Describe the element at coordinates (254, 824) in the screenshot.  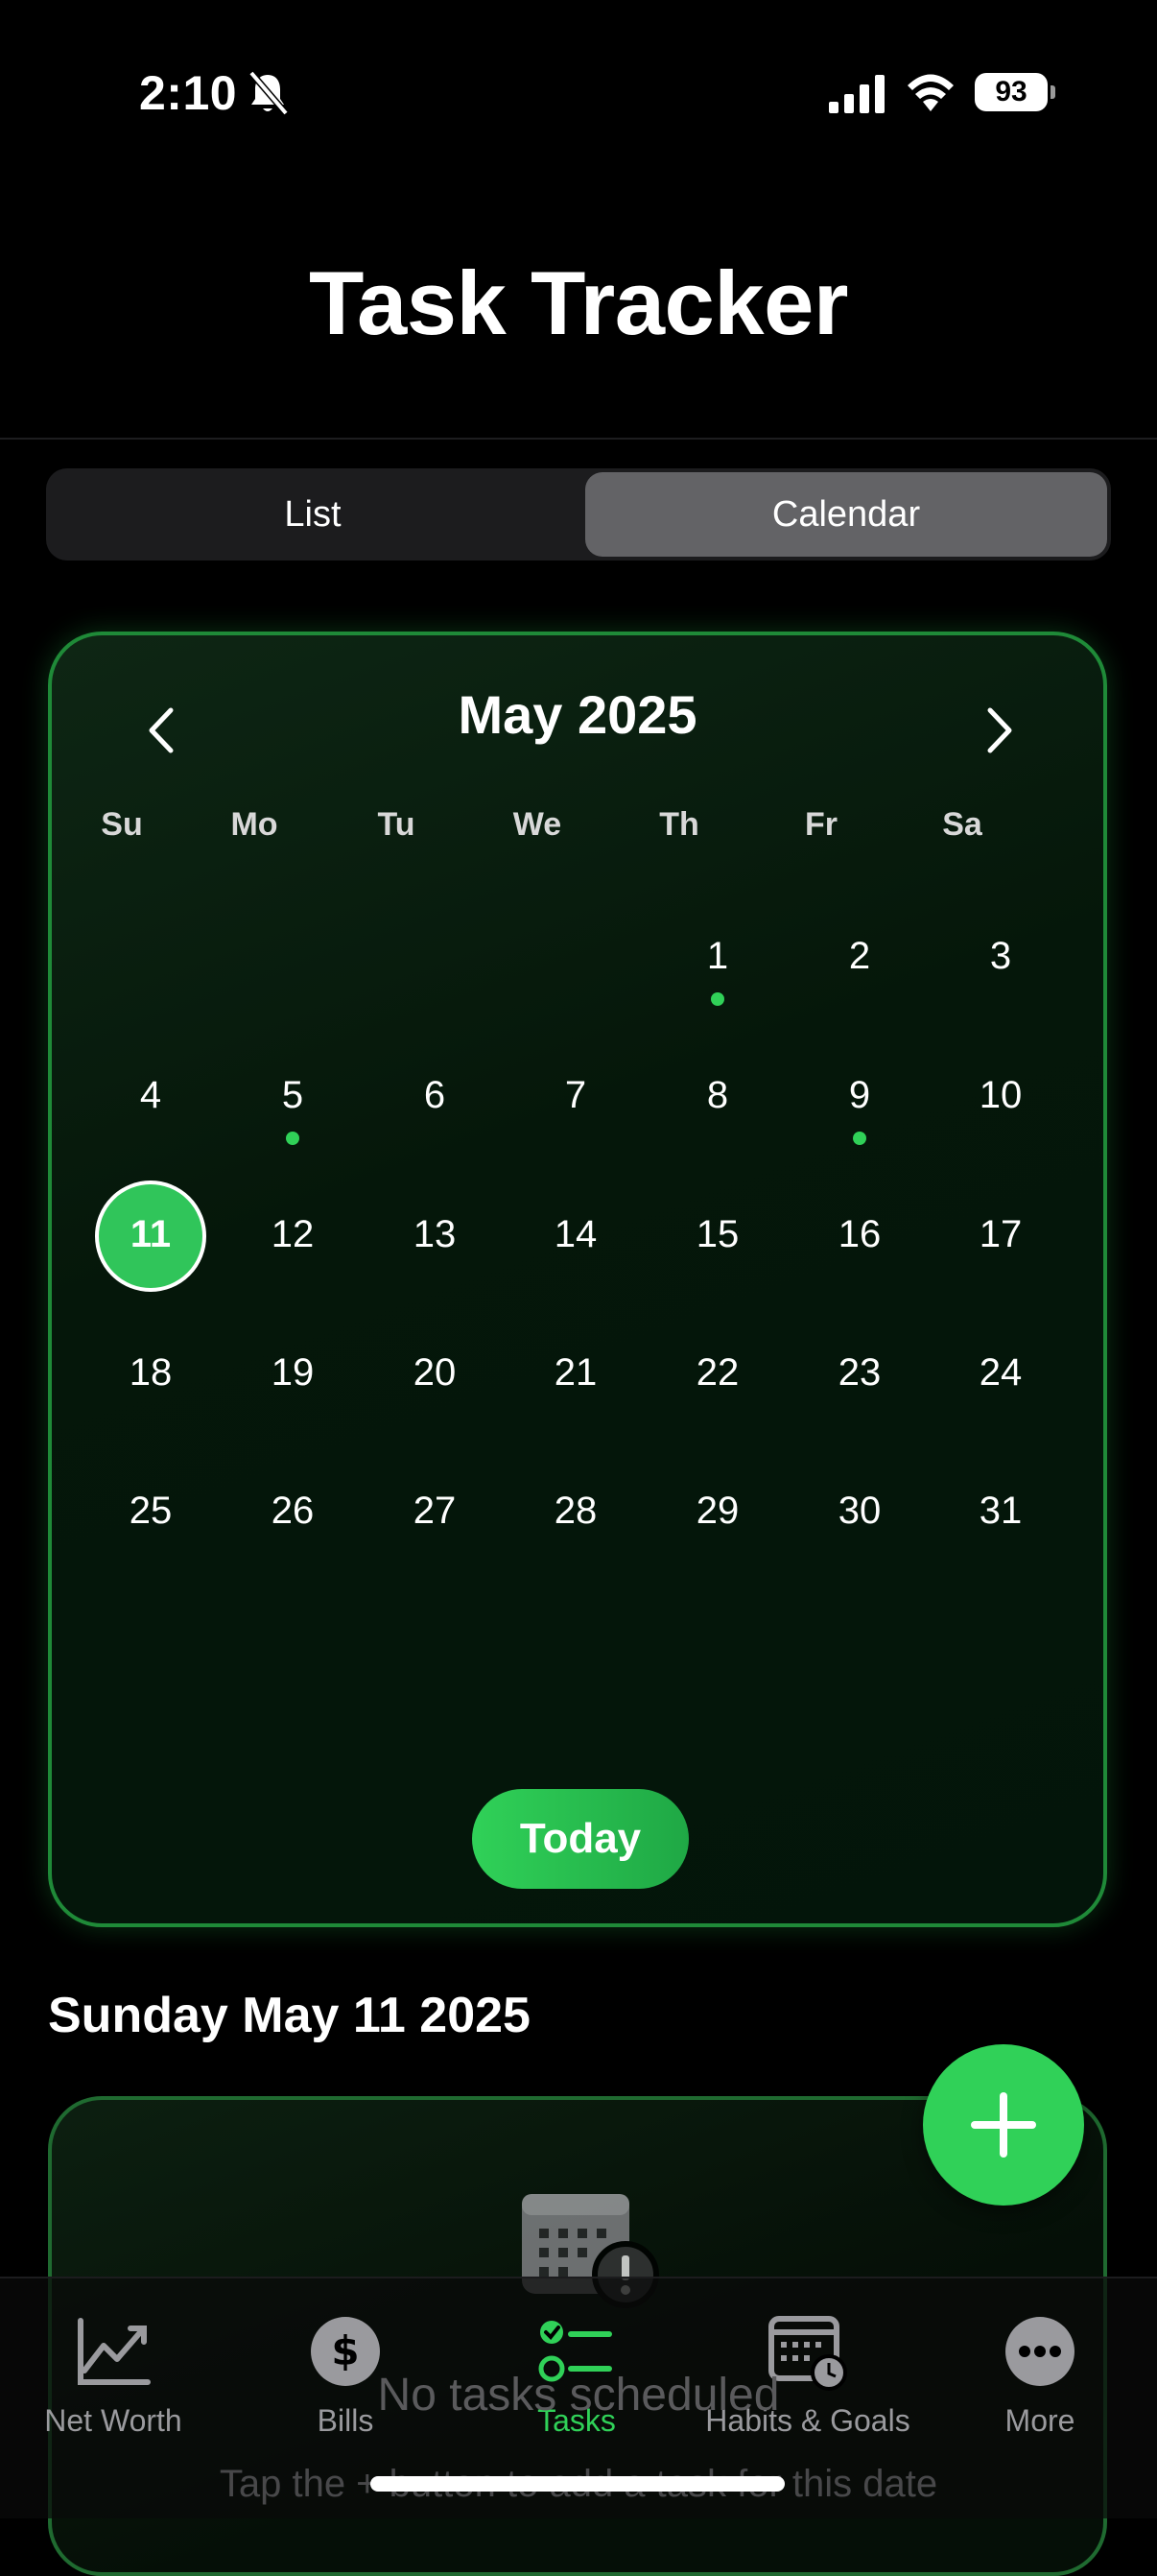
I see `weekday-header: Mo` at that location.